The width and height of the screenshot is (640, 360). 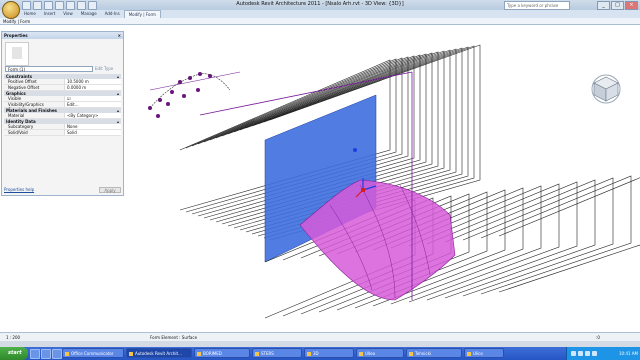 I want to click on property-row: Solid/Void Solid, so click(x=62, y=133).